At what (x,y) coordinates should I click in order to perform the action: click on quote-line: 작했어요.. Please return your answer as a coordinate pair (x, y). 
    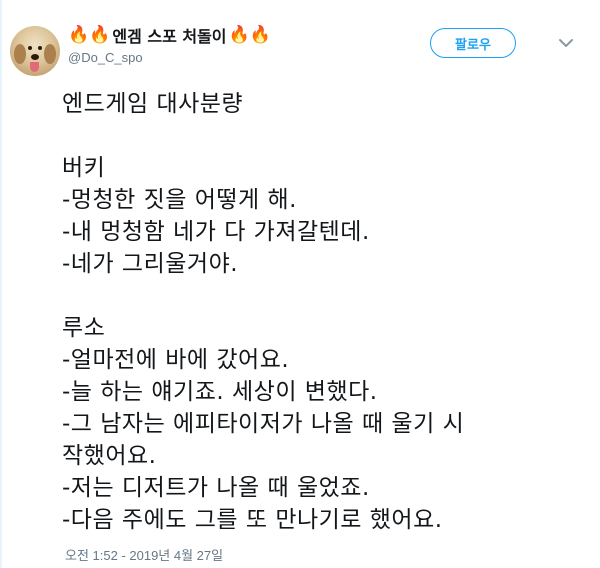
    Looking at the image, I should click on (109, 456).